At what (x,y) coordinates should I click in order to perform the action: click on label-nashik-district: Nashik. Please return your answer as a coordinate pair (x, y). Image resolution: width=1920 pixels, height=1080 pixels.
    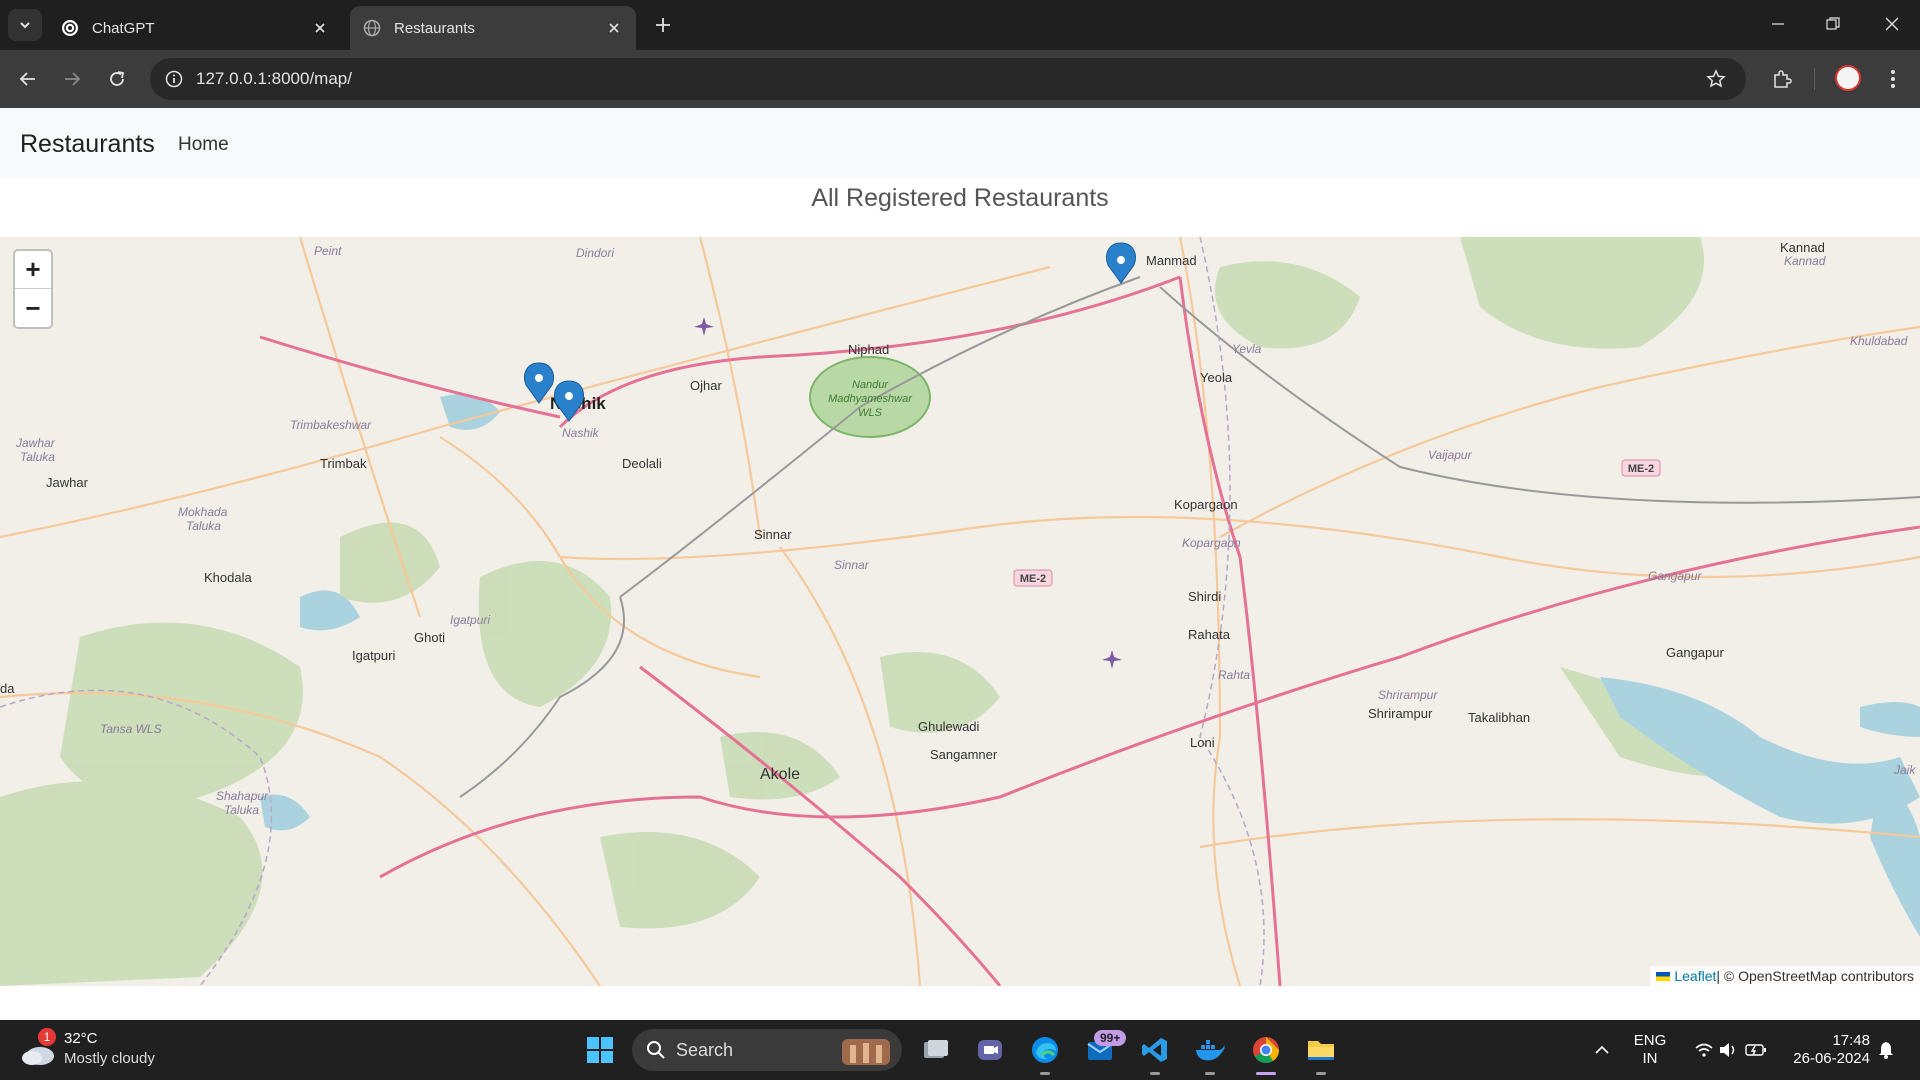
    Looking at the image, I should click on (581, 433).